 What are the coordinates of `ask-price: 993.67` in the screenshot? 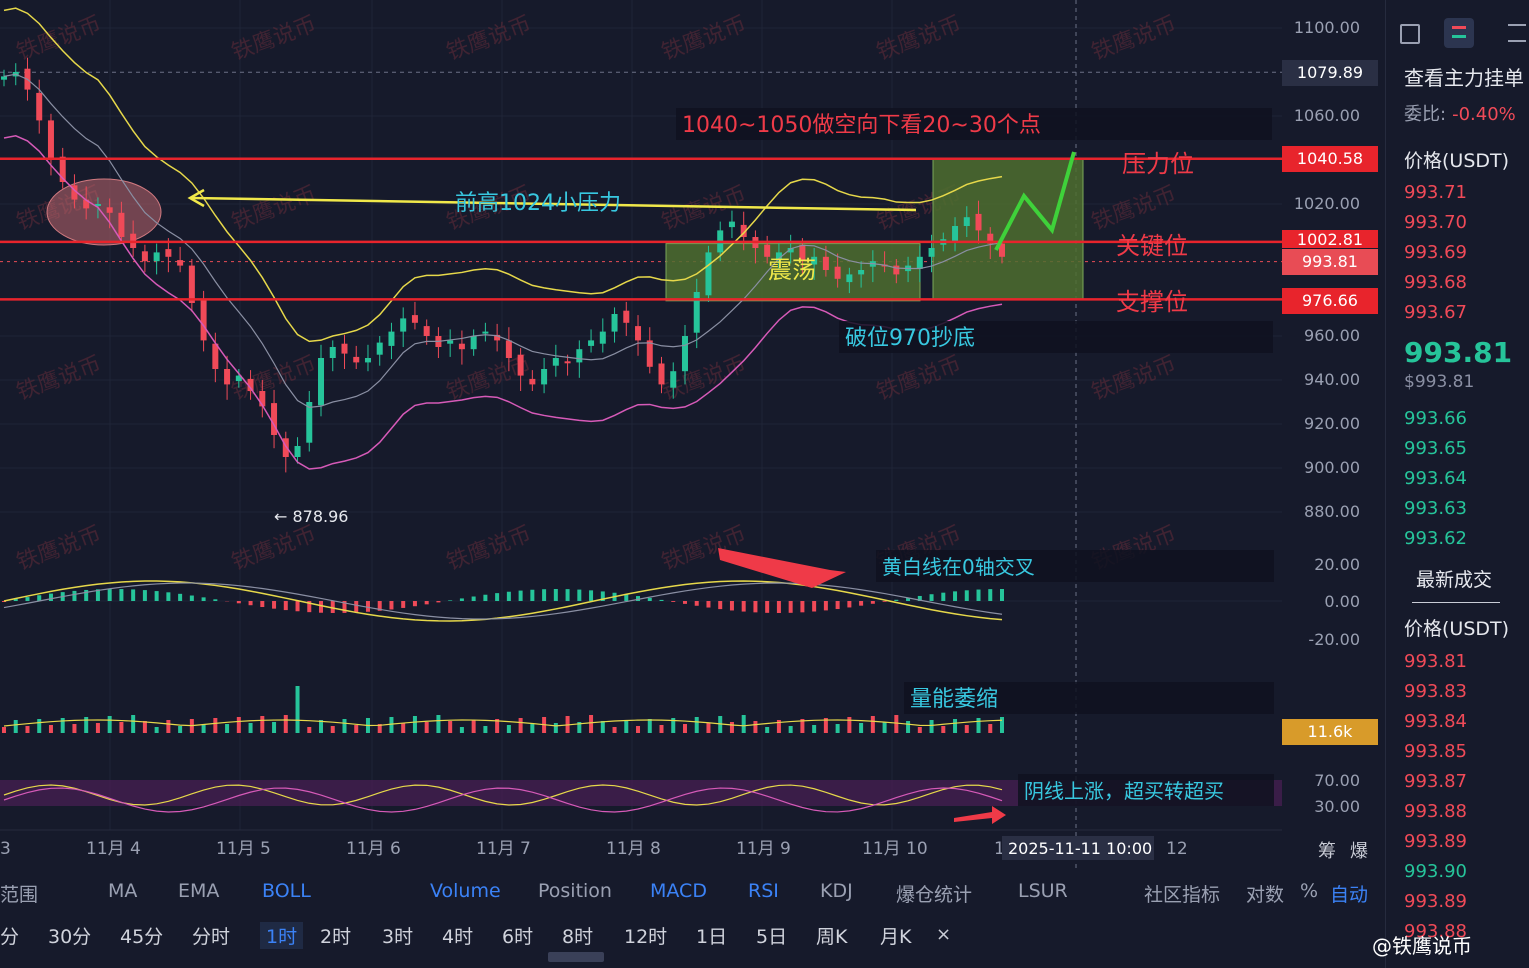 It's located at (1435, 312).